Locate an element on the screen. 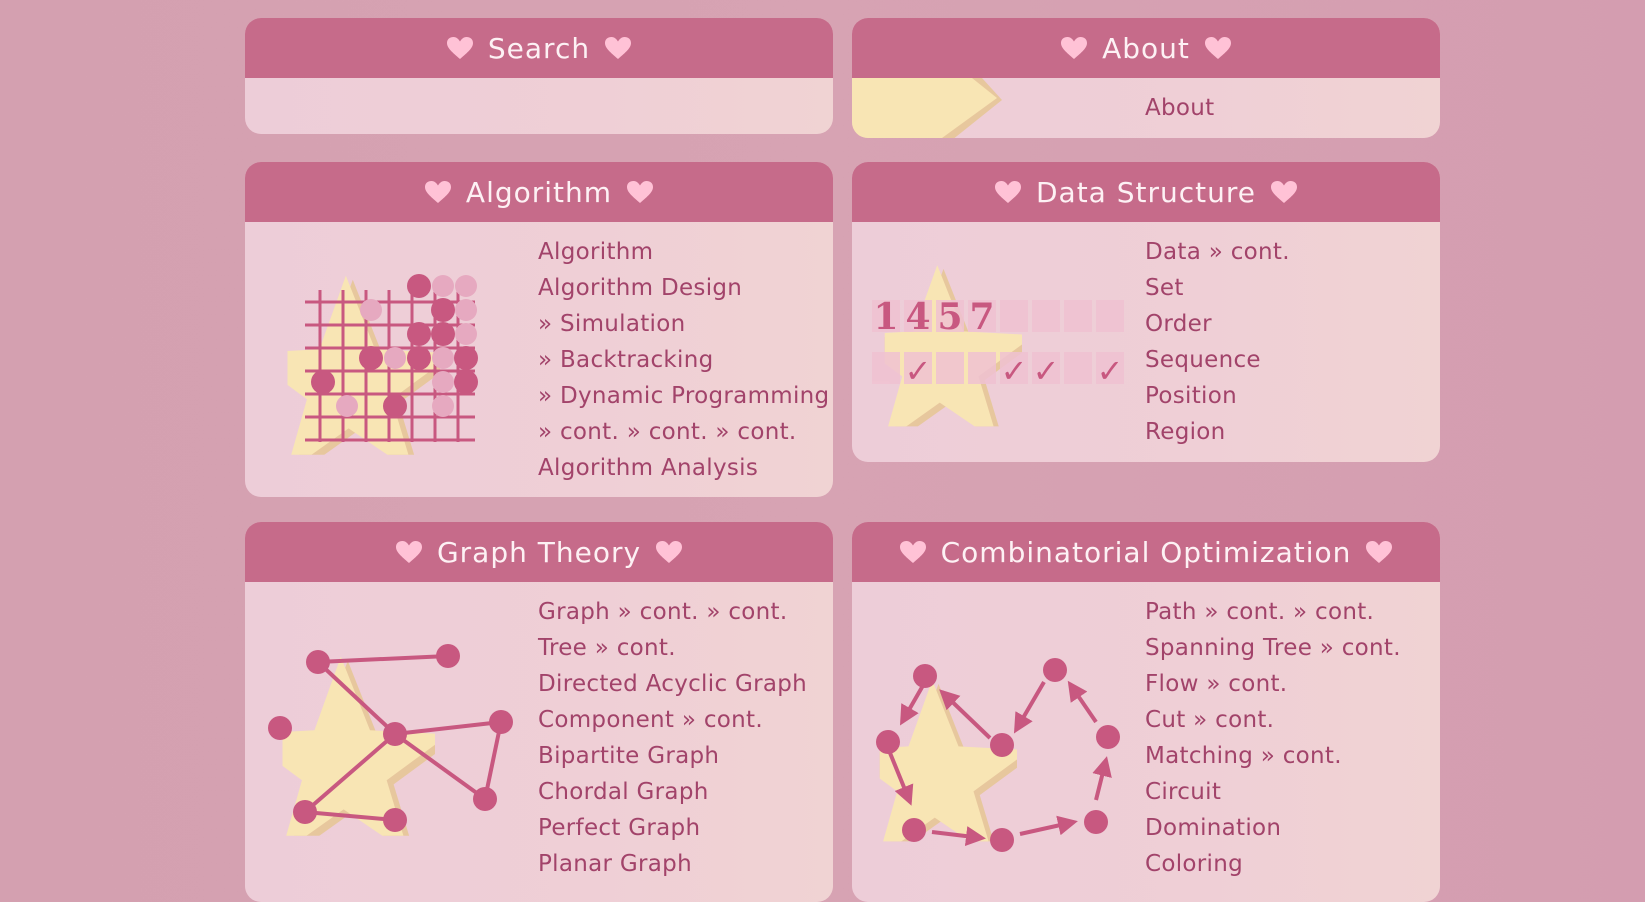  link-matching: Matching » cont. is located at coordinates (1273, 756).